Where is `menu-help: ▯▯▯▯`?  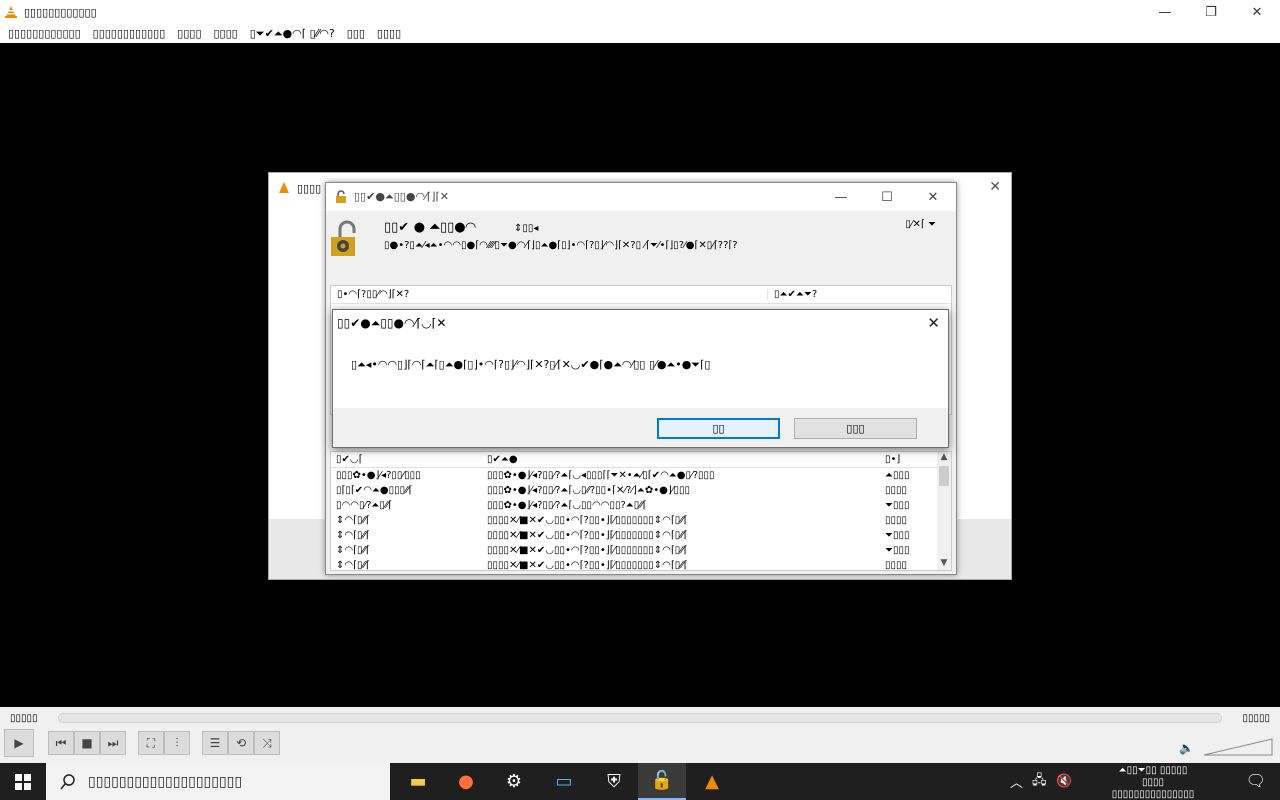
menu-help: ▯▯▯▯ is located at coordinates (389, 33).